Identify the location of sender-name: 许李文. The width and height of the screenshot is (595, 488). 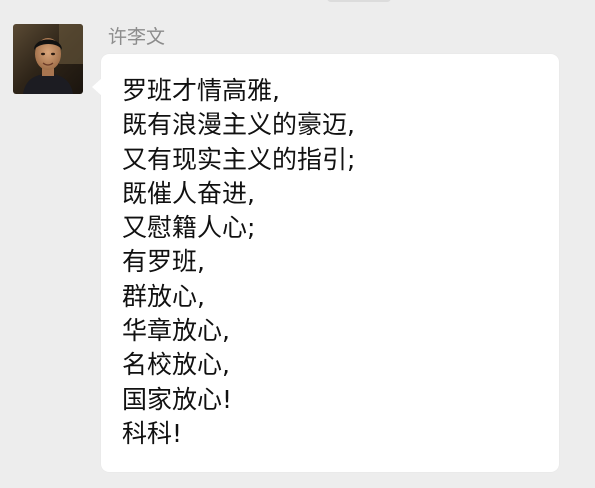
(137, 37).